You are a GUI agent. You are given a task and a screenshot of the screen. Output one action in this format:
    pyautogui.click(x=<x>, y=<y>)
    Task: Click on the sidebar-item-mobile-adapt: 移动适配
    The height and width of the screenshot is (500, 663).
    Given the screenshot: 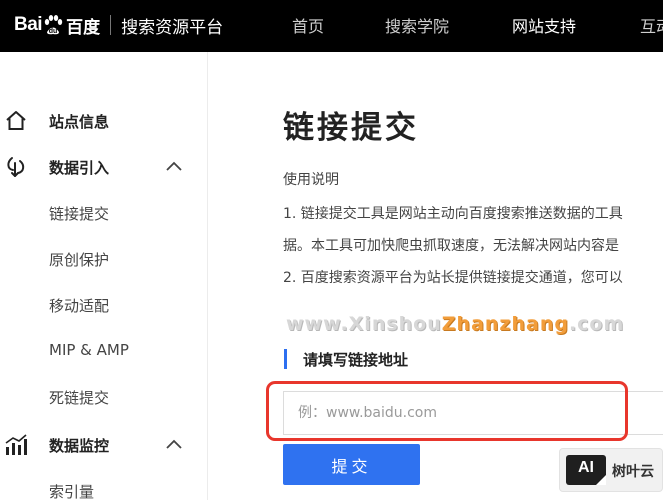 What is the action you would take?
    pyautogui.click(x=79, y=305)
    